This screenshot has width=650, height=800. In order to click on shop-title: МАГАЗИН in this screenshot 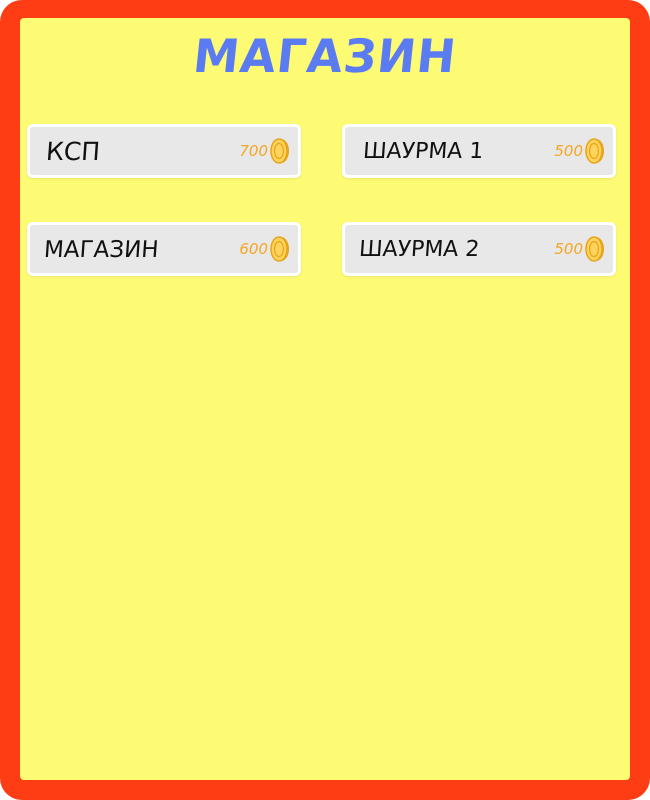, I will do `click(325, 56)`.